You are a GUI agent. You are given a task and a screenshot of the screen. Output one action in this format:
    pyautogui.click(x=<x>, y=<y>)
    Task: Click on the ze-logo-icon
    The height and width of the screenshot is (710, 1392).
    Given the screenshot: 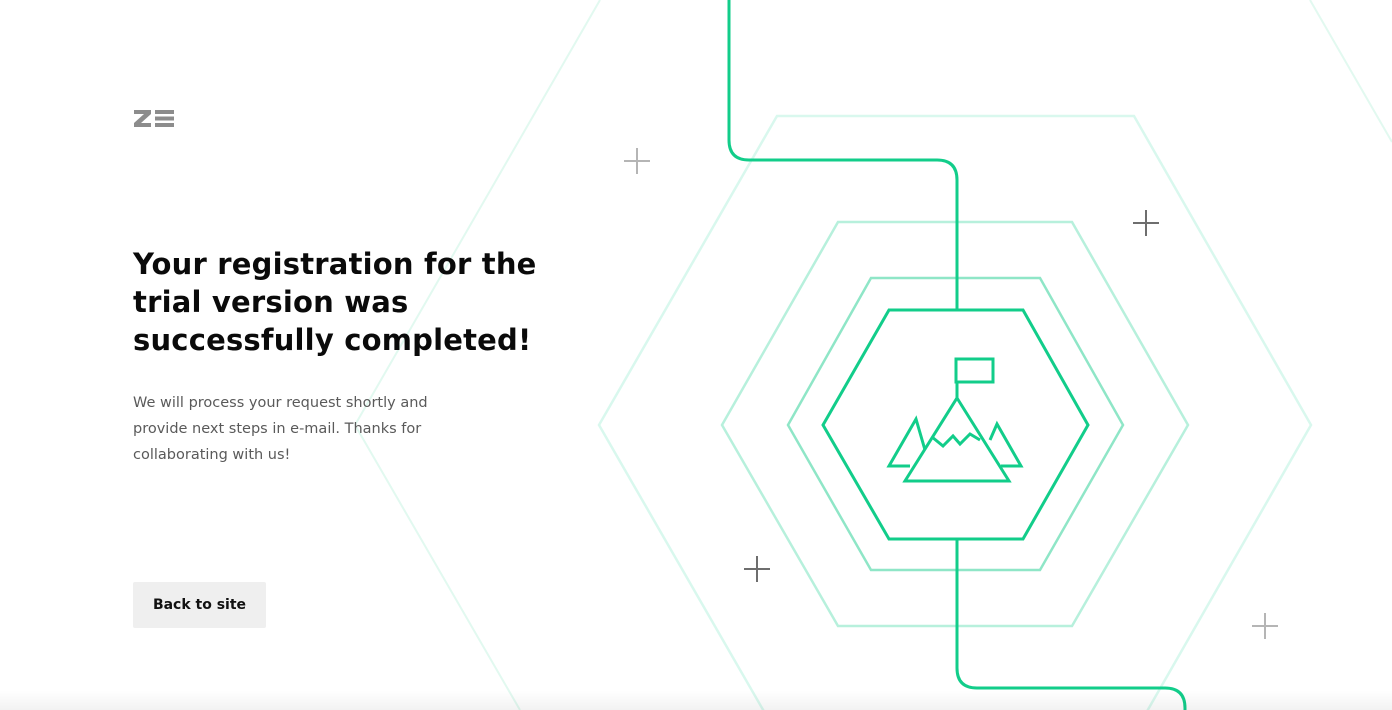 What is the action you would take?
    pyautogui.click(x=154, y=118)
    